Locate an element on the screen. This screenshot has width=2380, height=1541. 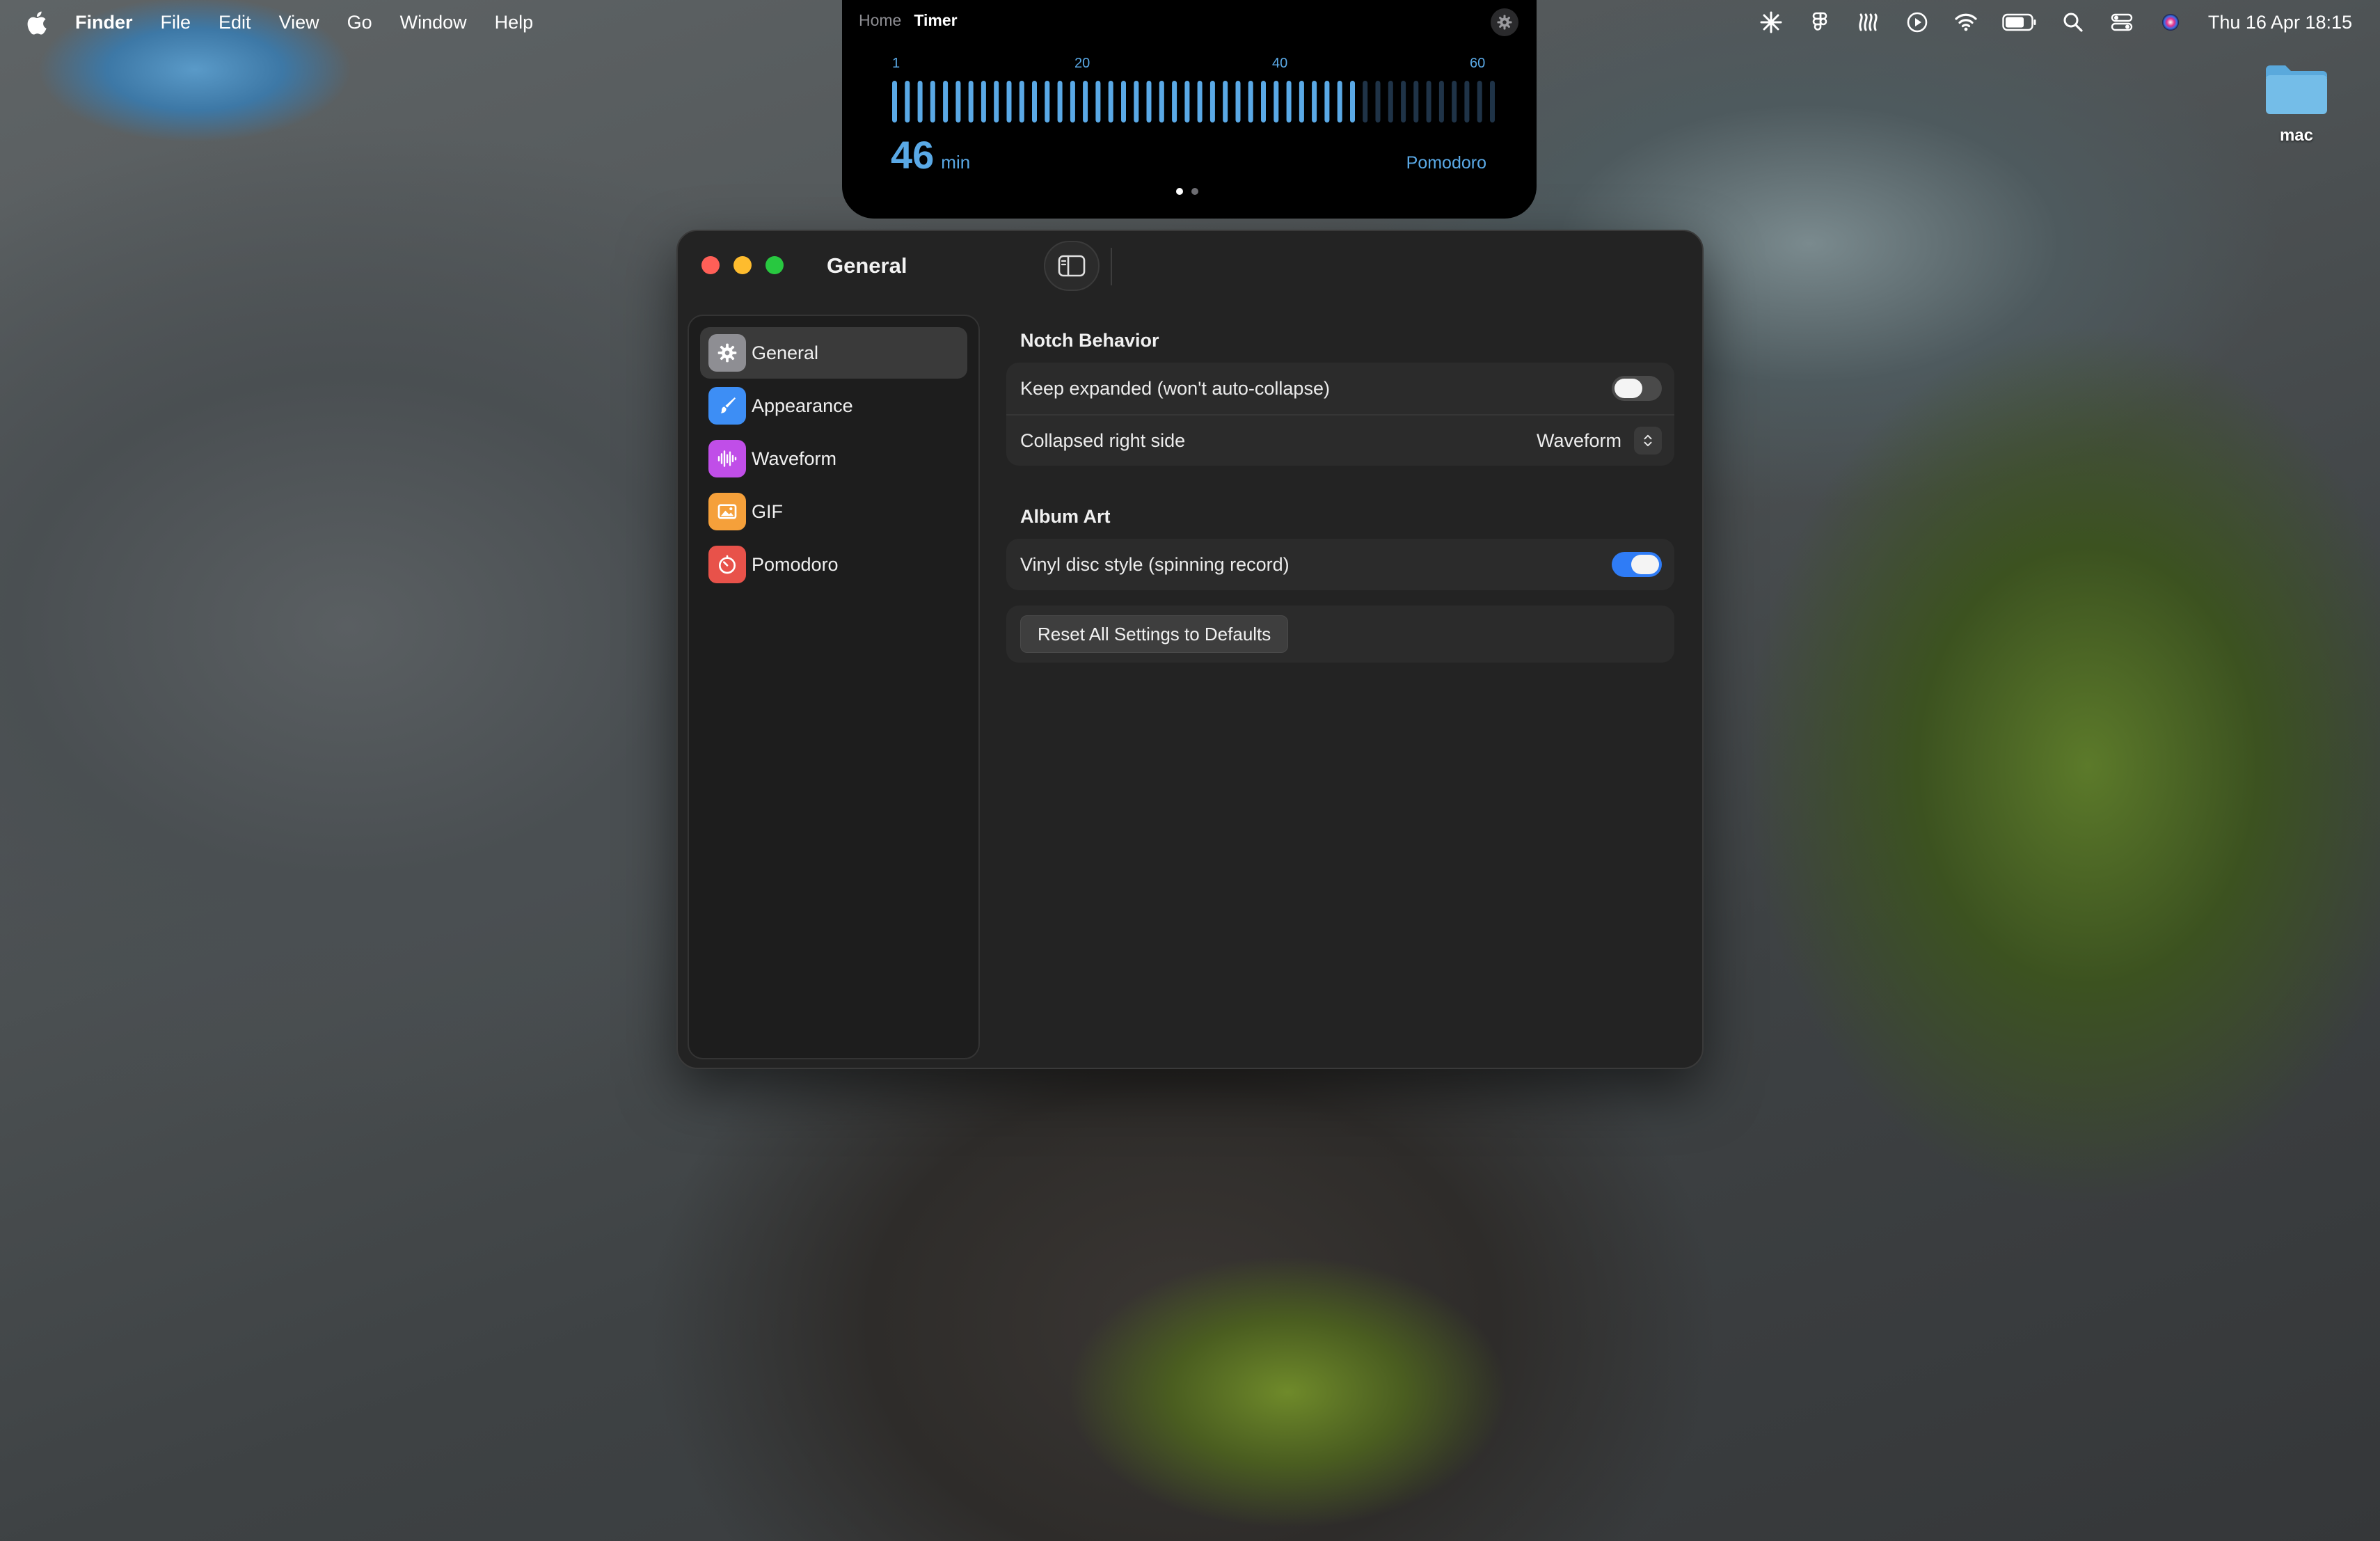
menubar-clock: Thu 16 Apr 18:15 is located at coordinates (2280, 22).